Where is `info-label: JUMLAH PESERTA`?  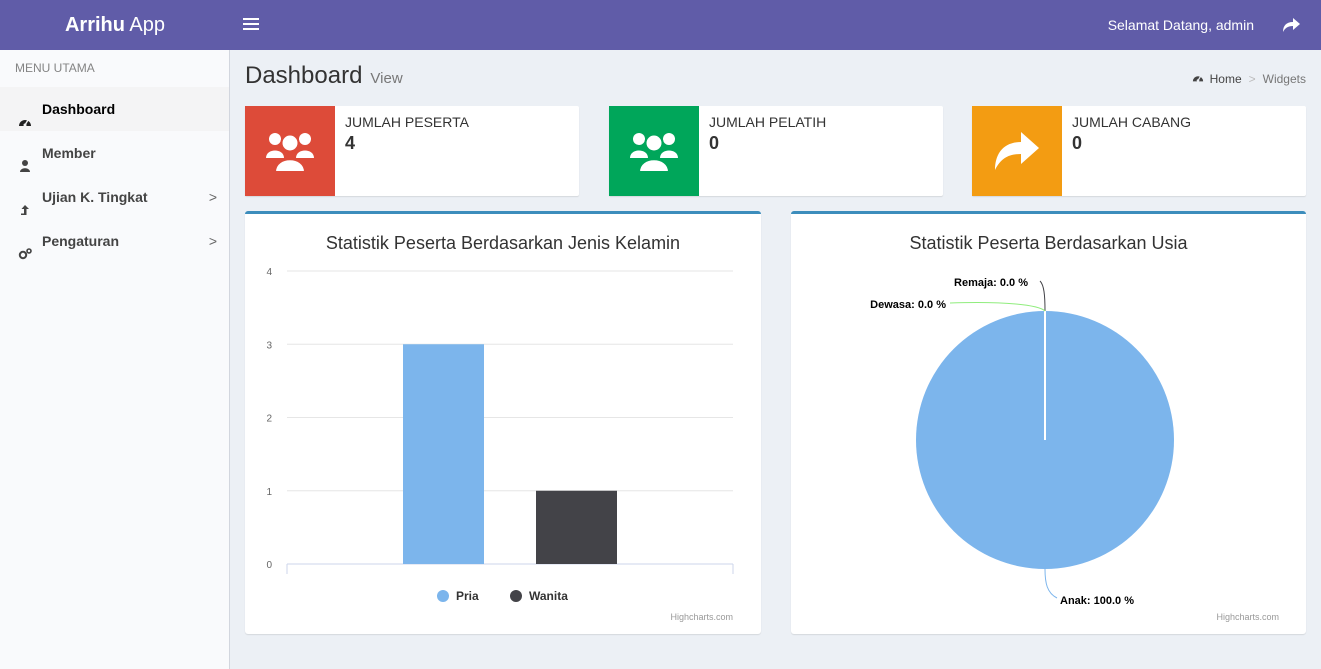
info-label: JUMLAH PESERTA is located at coordinates (407, 122).